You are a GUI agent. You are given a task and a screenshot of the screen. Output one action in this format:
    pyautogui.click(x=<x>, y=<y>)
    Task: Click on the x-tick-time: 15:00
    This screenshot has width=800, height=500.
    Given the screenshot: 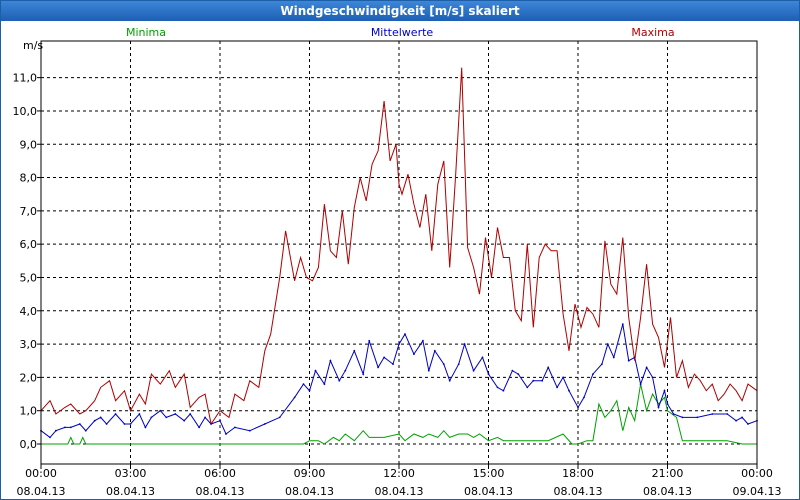 What is the action you would take?
    pyautogui.click(x=489, y=473)
    